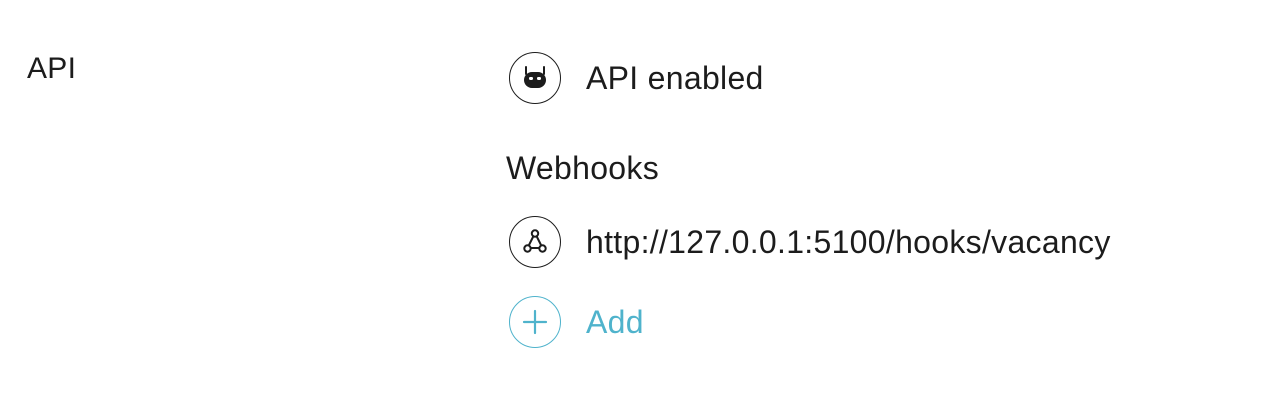 Image resolution: width=1272 pixels, height=414 pixels. I want to click on webhooks-heading: Webhooks, so click(583, 168).